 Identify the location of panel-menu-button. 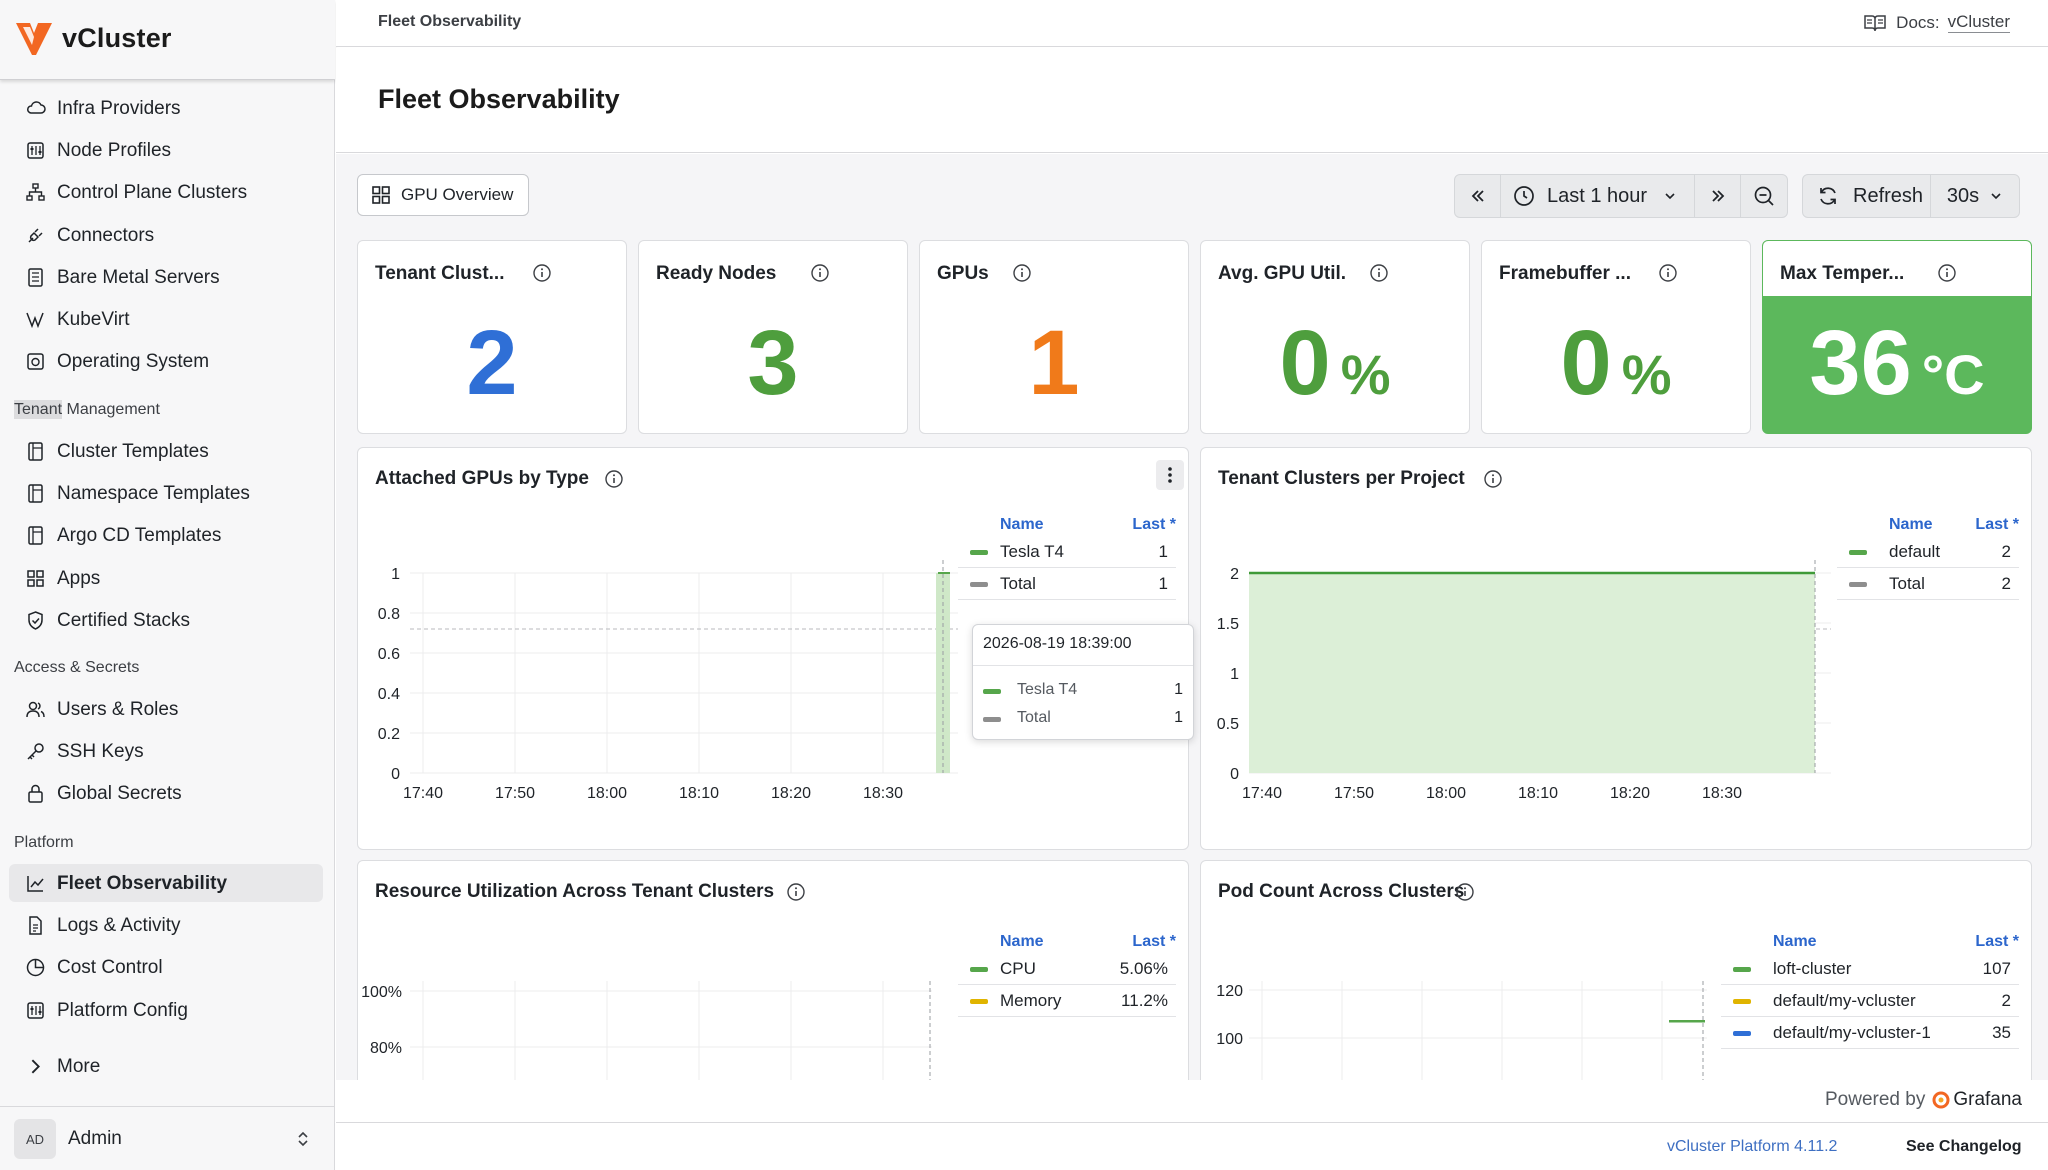
(1170, 475).